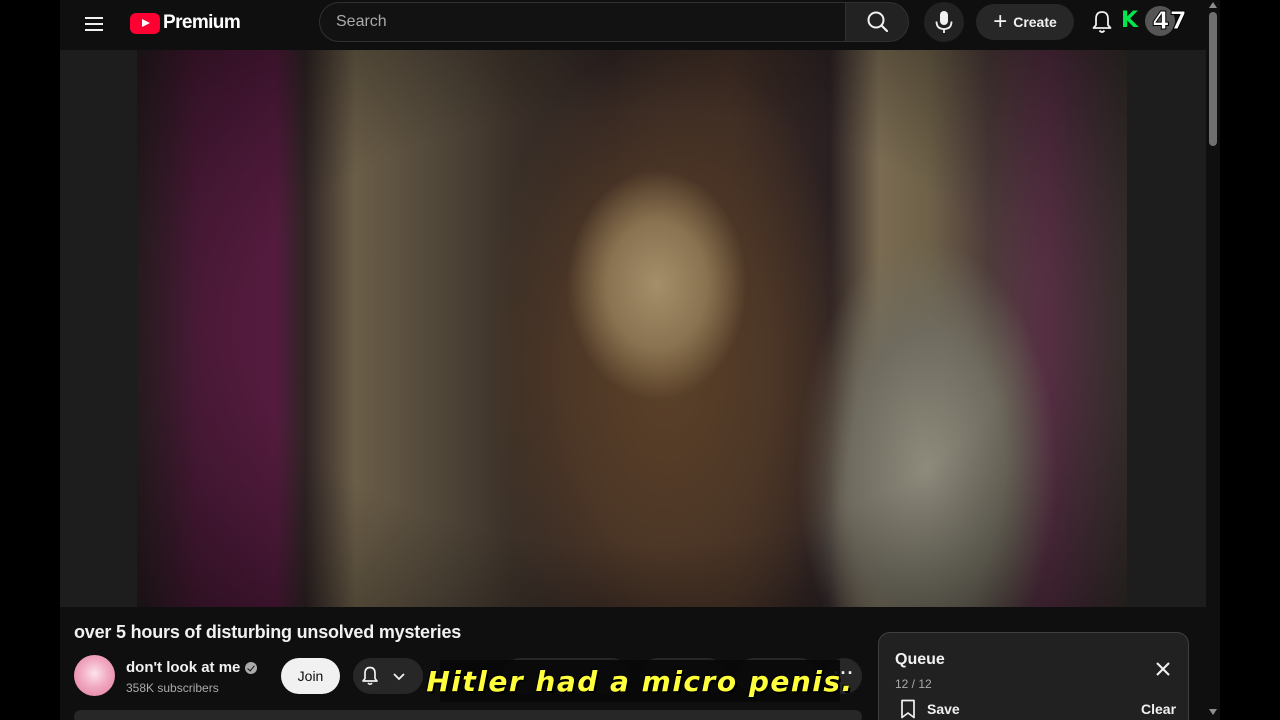 The height and width of the screenshot is (720, 1280). Describe the element at coordinates (145, 23) in the screenshot. I see `youtube-play-icon` at that location.